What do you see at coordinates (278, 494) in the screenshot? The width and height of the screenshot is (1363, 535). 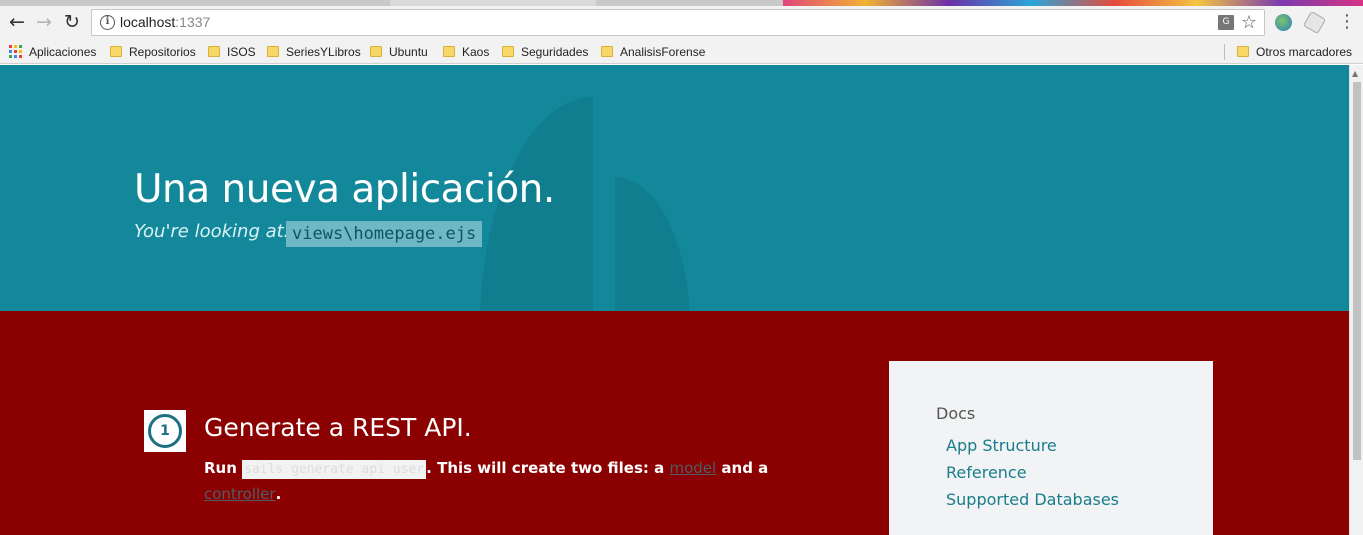 I see `step-text: .` at bounding box center [278, 494].